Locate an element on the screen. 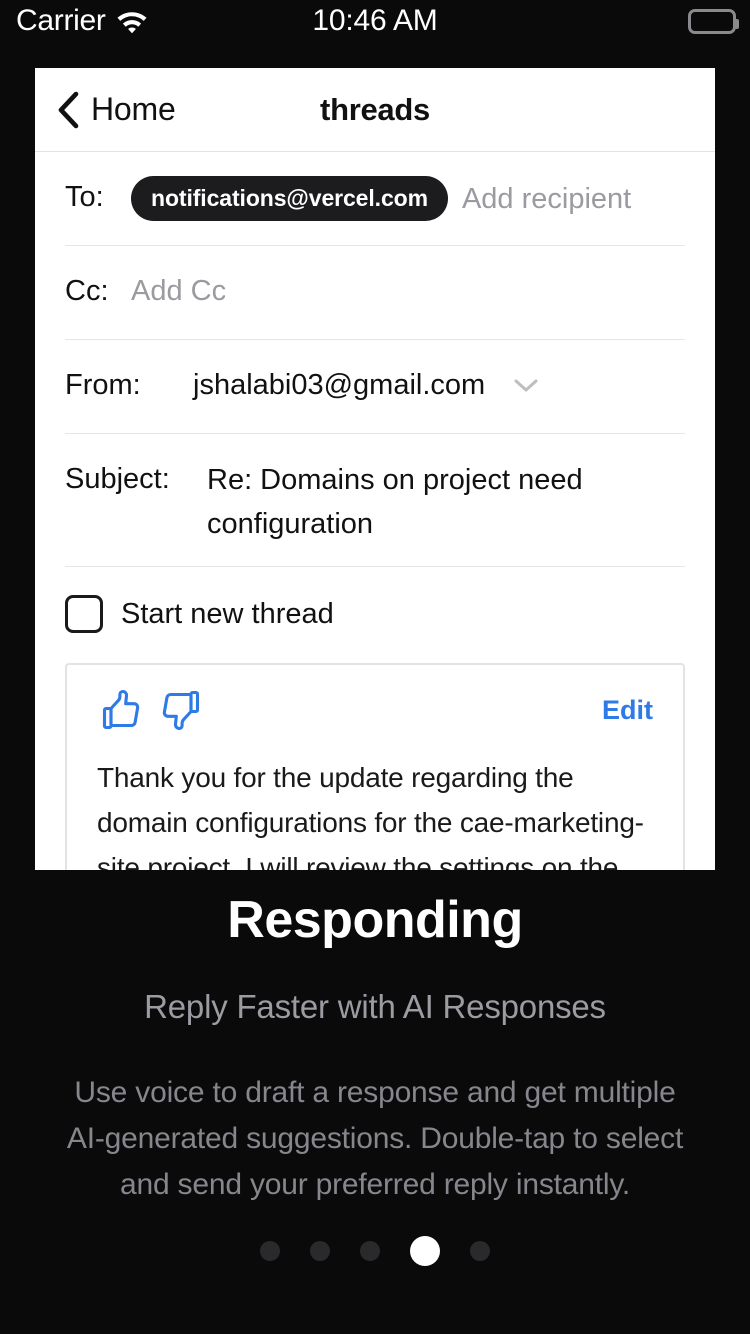 The height and width of the screenshot is (1334, 750). start-new-thread-label: Start new thread is located at coordinates (227, 613).